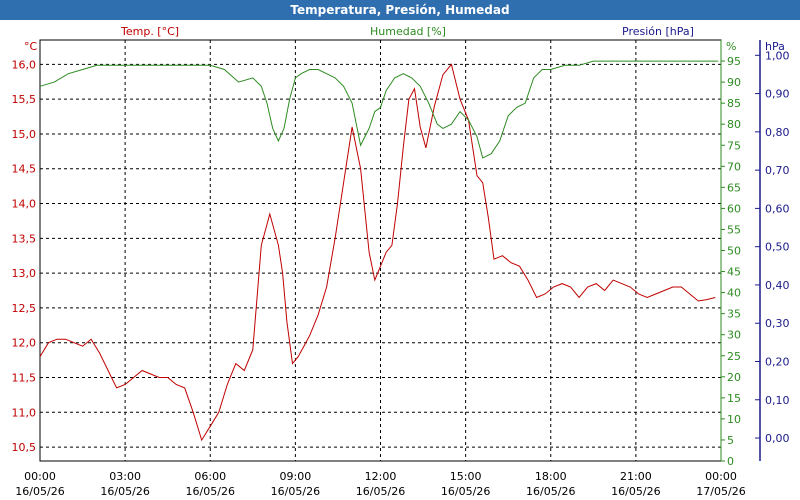  Describe the element at coordinates (734, 356) in the screenshot. I see `humidity-tick-label: 25` at that location.